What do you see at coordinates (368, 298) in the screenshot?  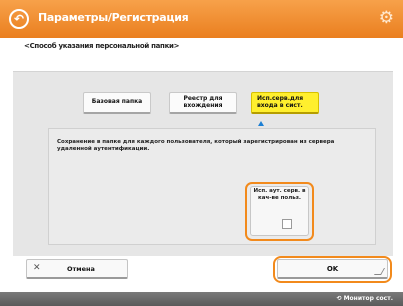 I see `status-monitor-label: Монитор сост.` at bounding box center [368, 298].